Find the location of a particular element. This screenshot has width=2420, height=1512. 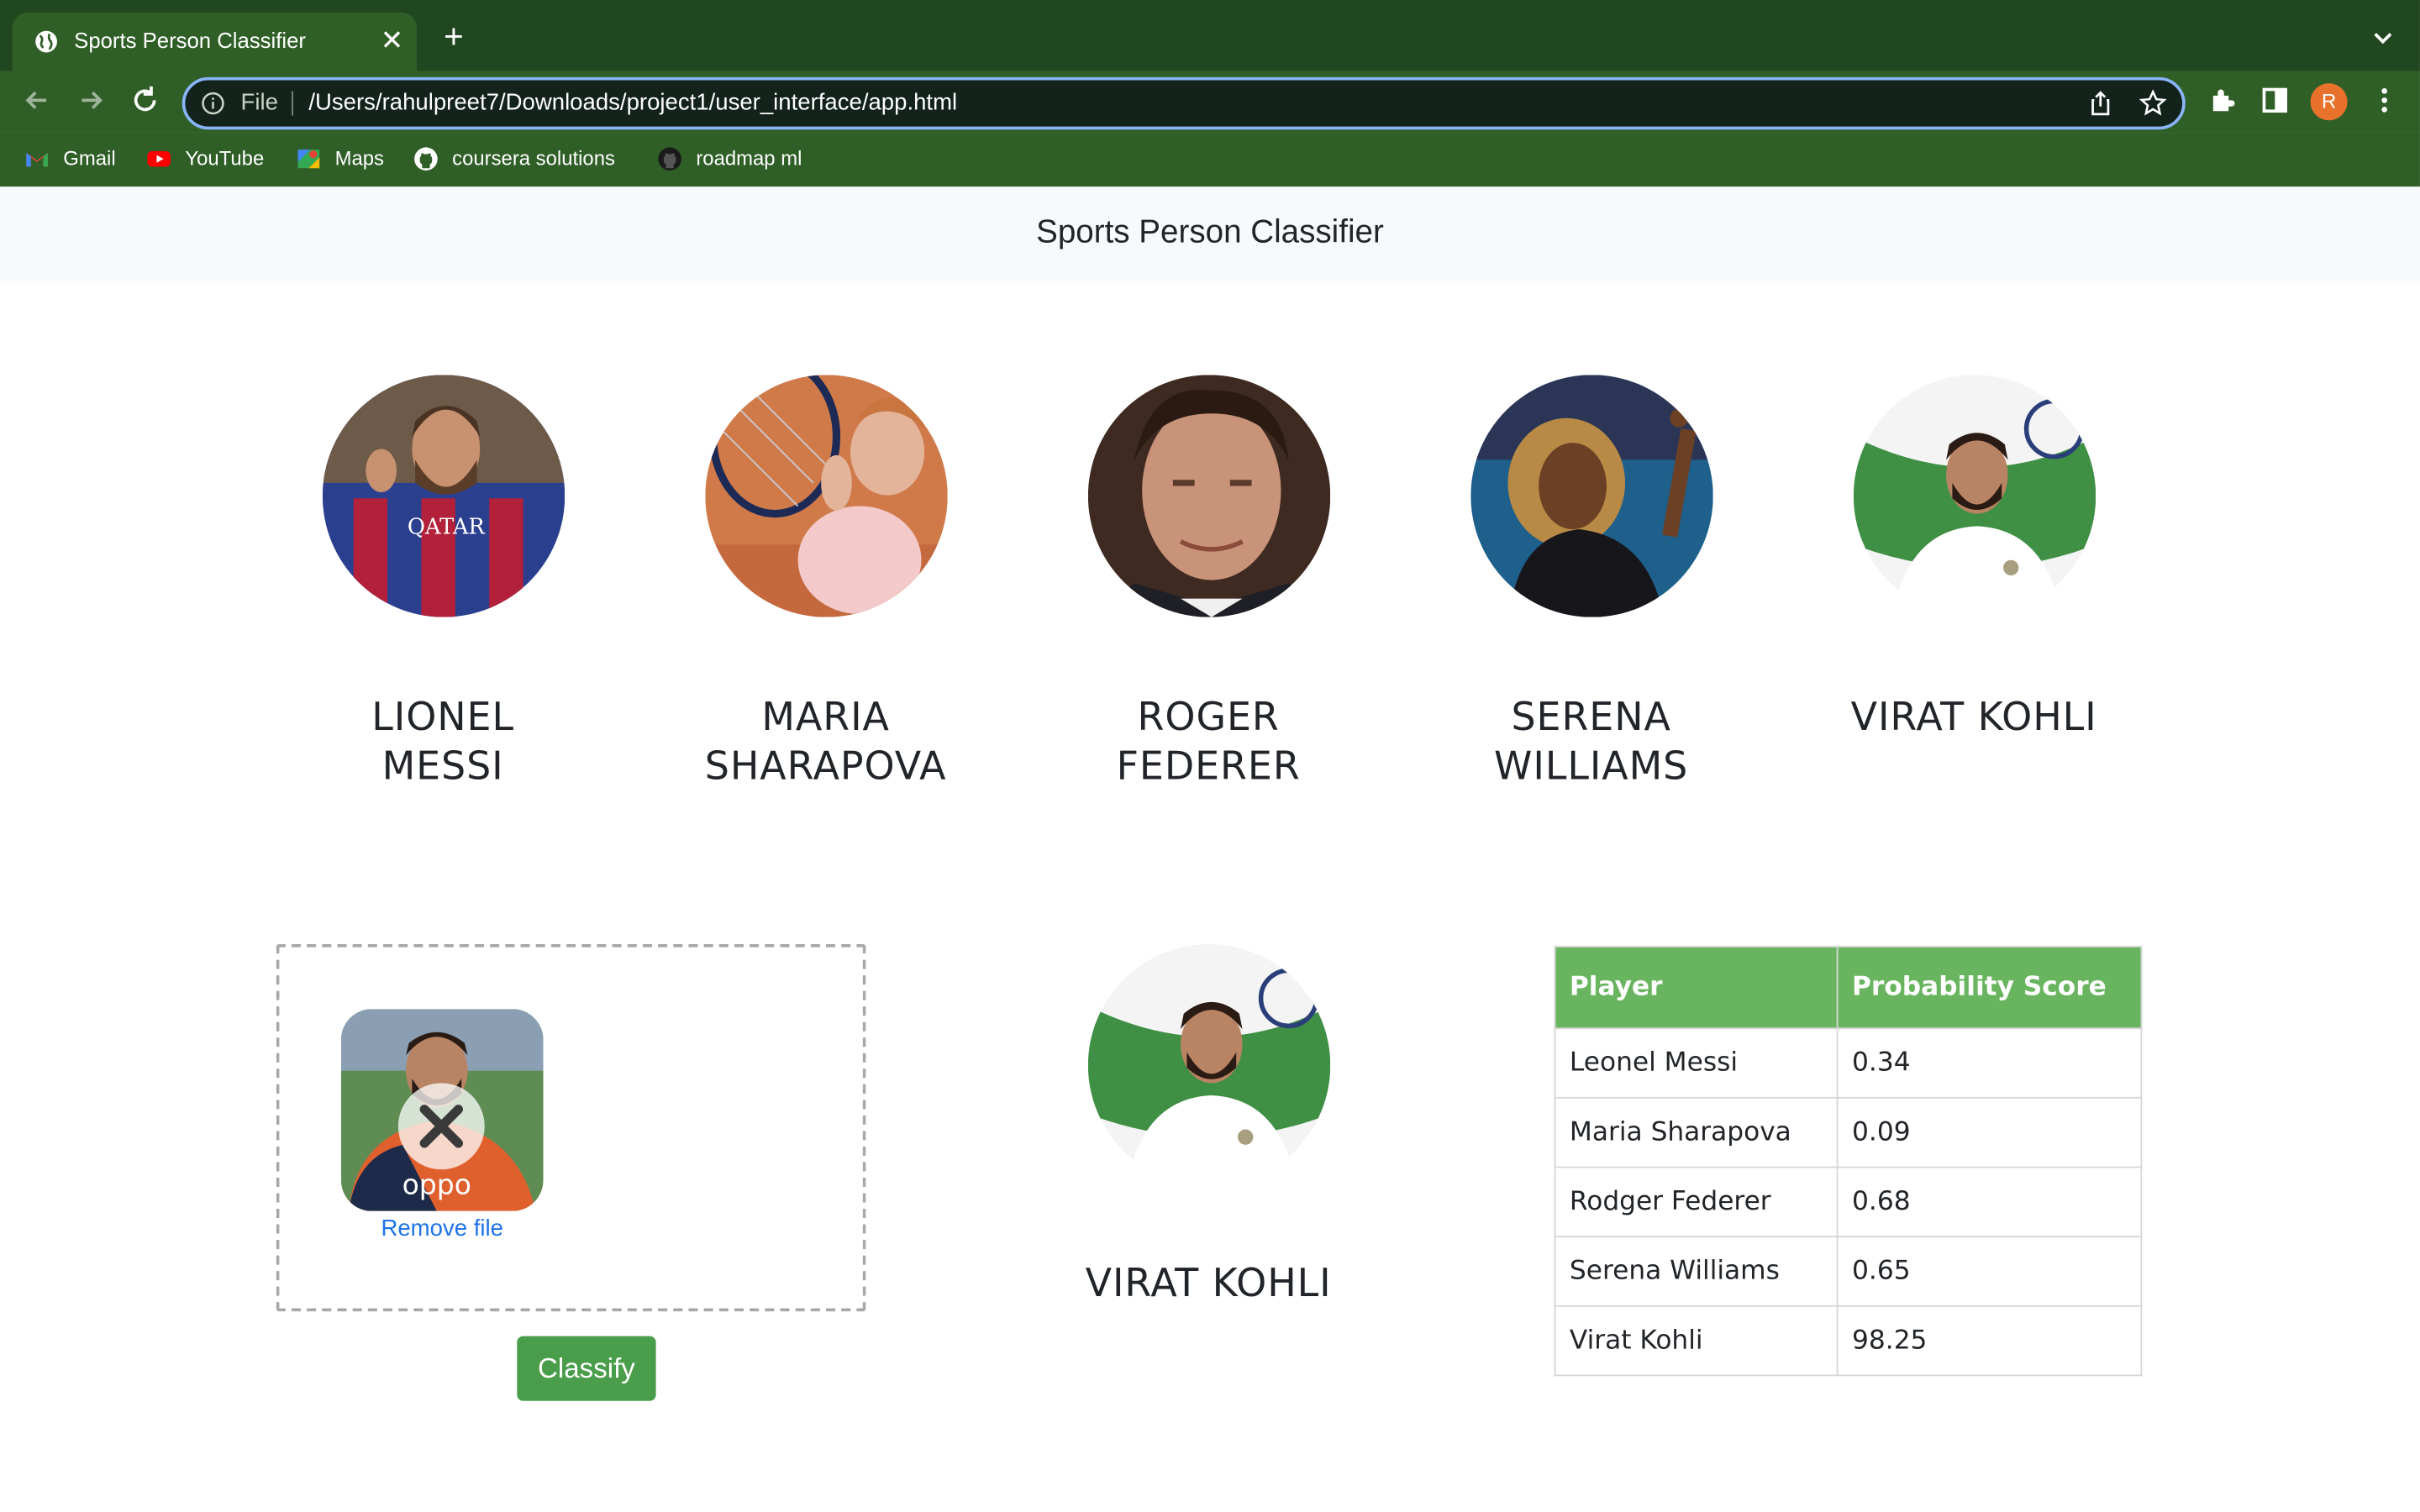

score-cell: 98.25 is located at coordinates (1989, 1341).